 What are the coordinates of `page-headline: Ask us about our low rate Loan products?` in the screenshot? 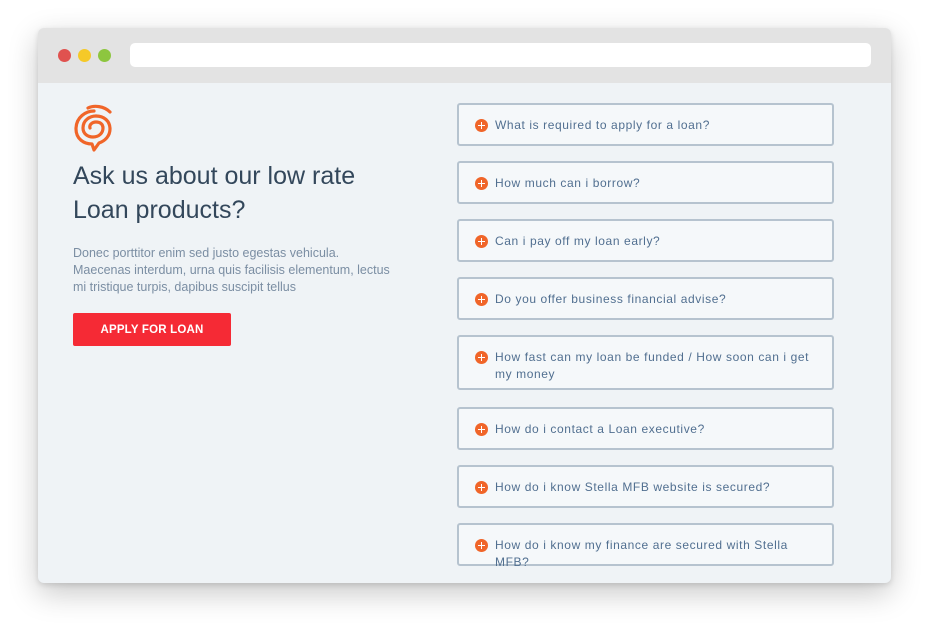 It's located at (238, 193).